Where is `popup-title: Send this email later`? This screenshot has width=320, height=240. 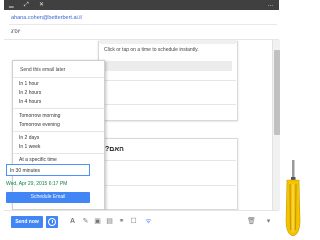 popup-title: Send this email later is located at coordinates (43, 70).